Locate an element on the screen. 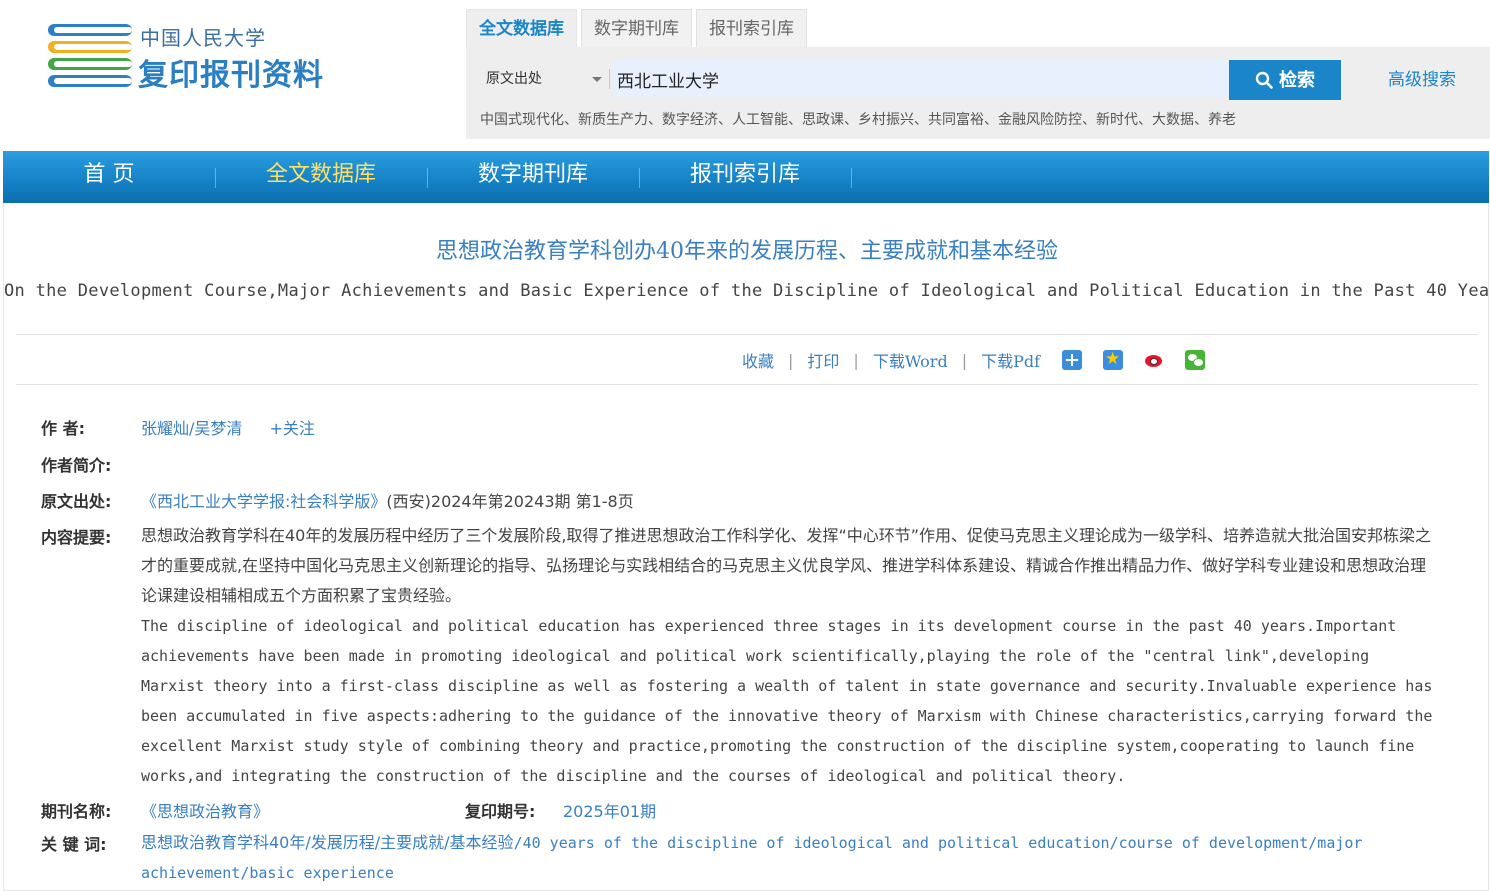 The height and width of the screenshot is (891, 1490). journal-link: 《思想政治教育》 is located at coordinates (205, 811).